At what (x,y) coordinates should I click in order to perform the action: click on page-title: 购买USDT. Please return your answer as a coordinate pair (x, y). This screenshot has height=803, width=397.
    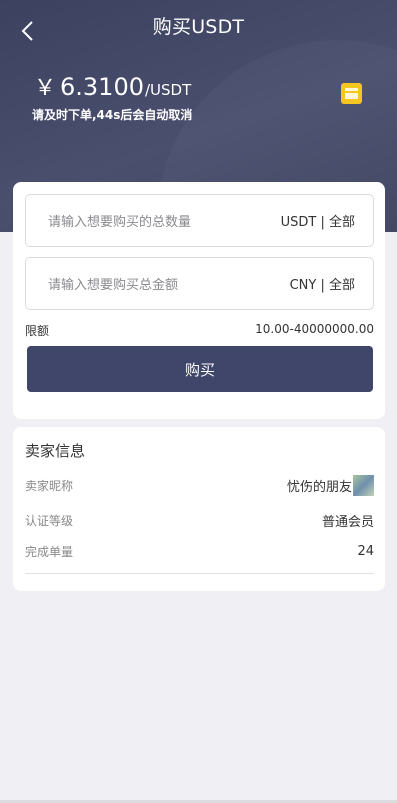
    Looking at the image, I should click on (198, 27).